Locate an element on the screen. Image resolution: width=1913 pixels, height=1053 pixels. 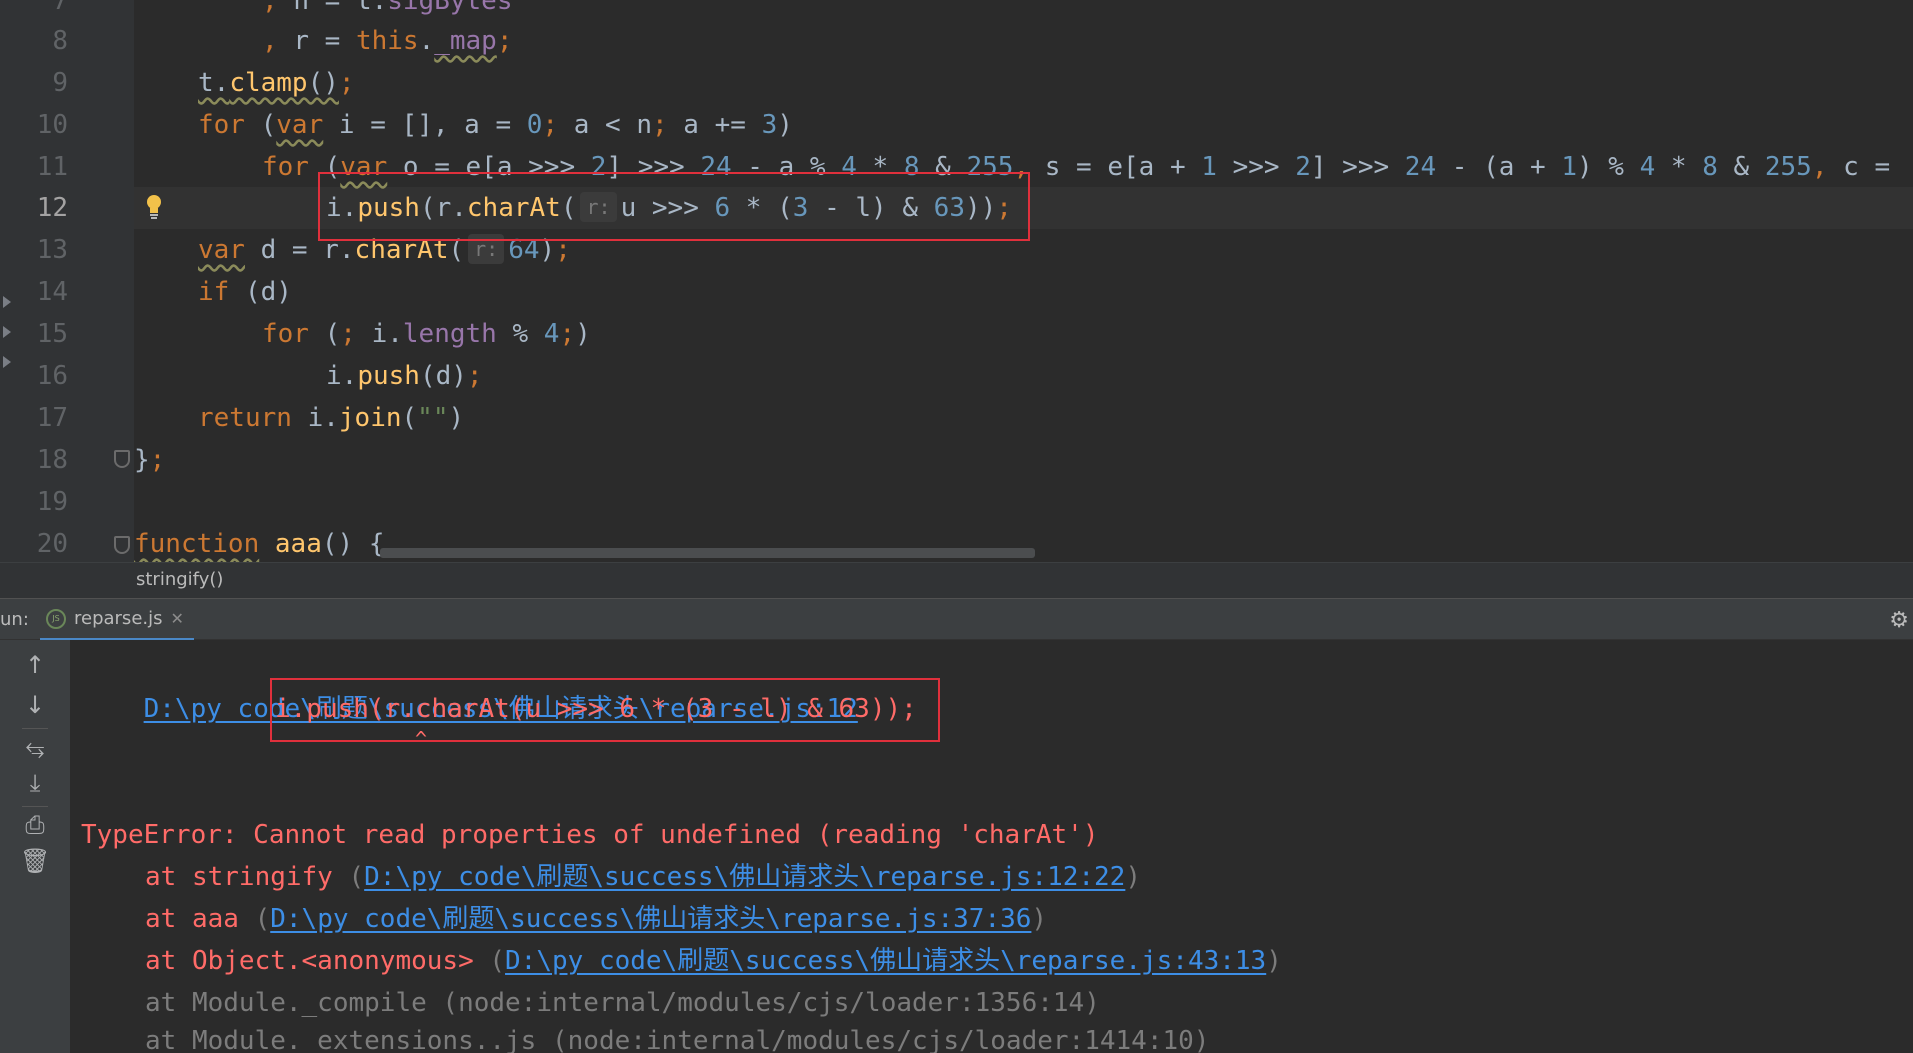
code-line-17: return i.join("") is located at coordinates (331, 418).